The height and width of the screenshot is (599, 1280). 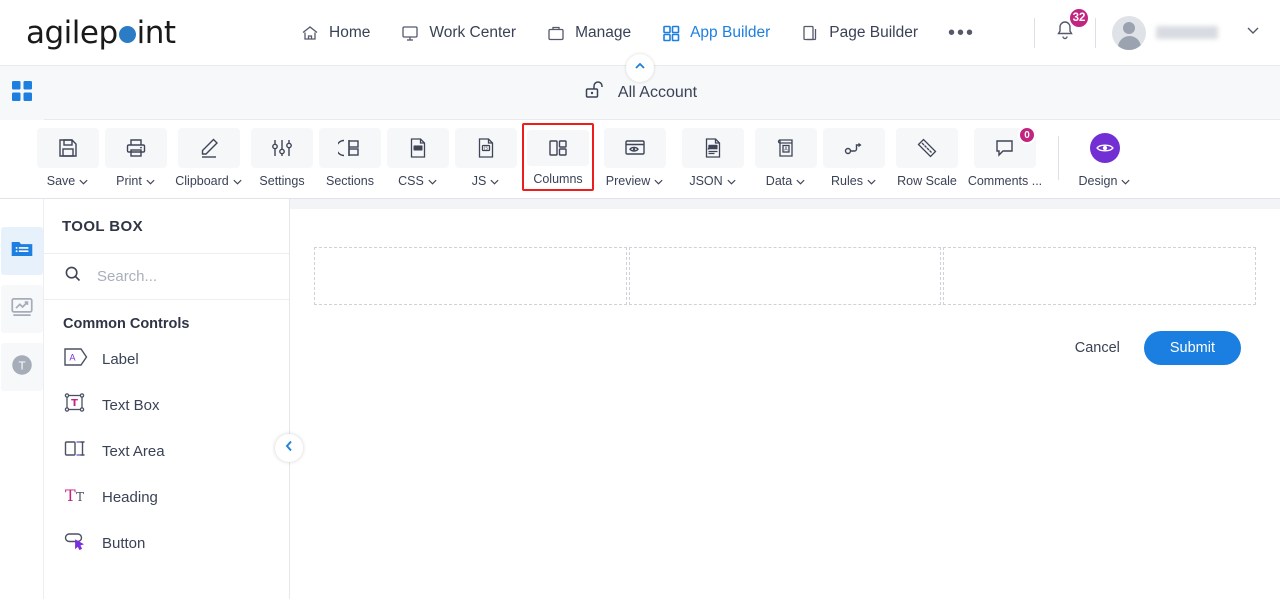 I want to click on toolbox-item-heading-text: Heading, so click(x=130, y=497).